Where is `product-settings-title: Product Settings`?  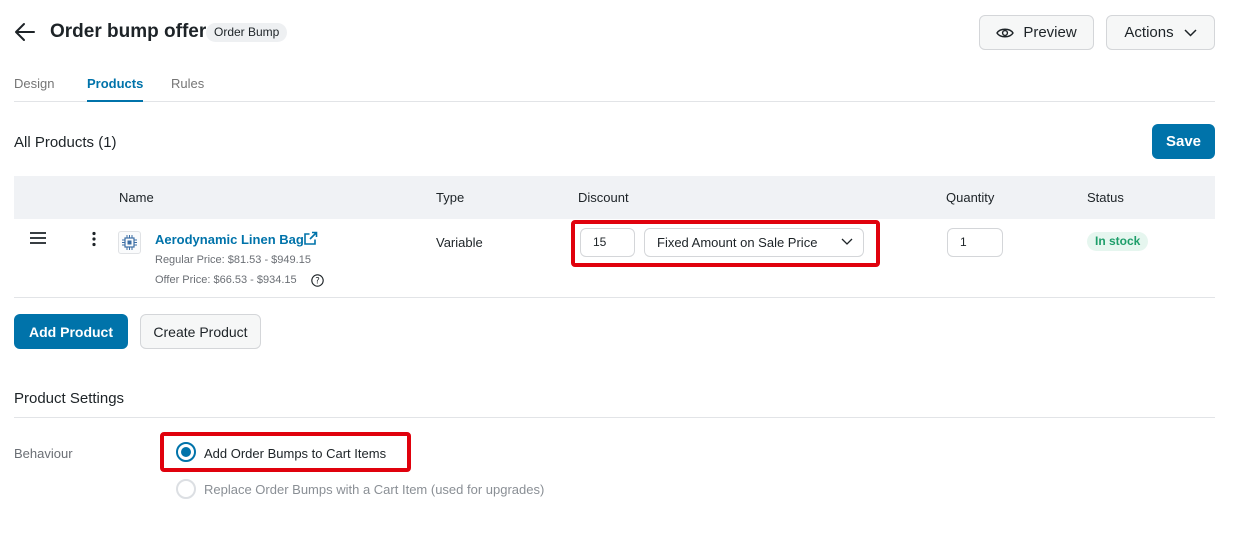 product-settings-title: Product Settings is located at coordinates (69, 398).